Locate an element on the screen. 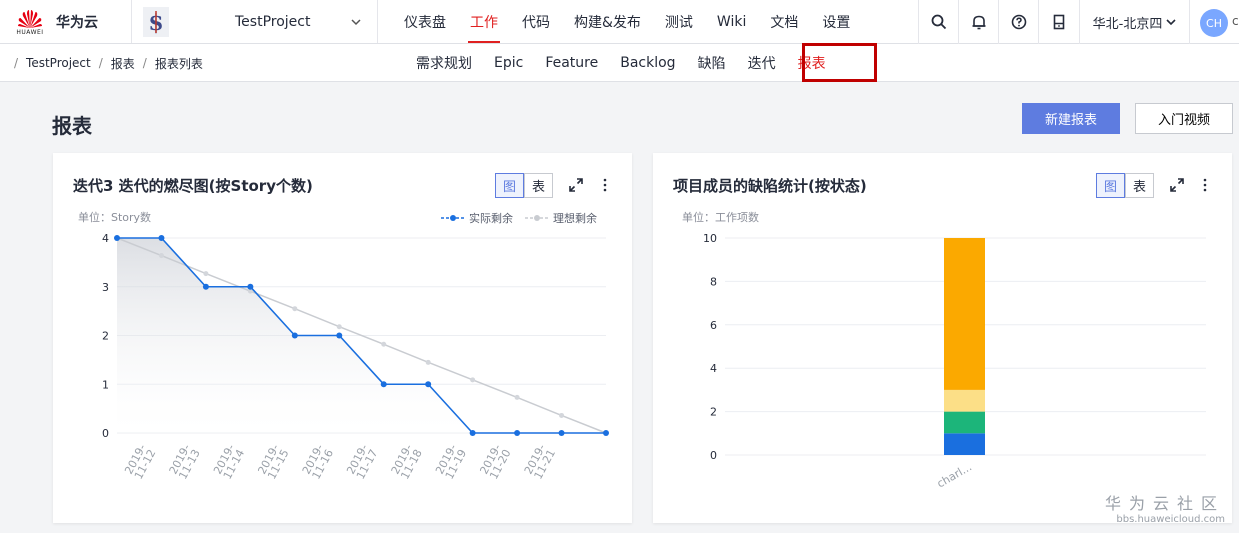 The height and width of the screenshot is (533, 1239). work-sub-nav: 需求规划 Epic Feature Backlog 缺陷 迭代 报表 is located at coordinates (621, 63).